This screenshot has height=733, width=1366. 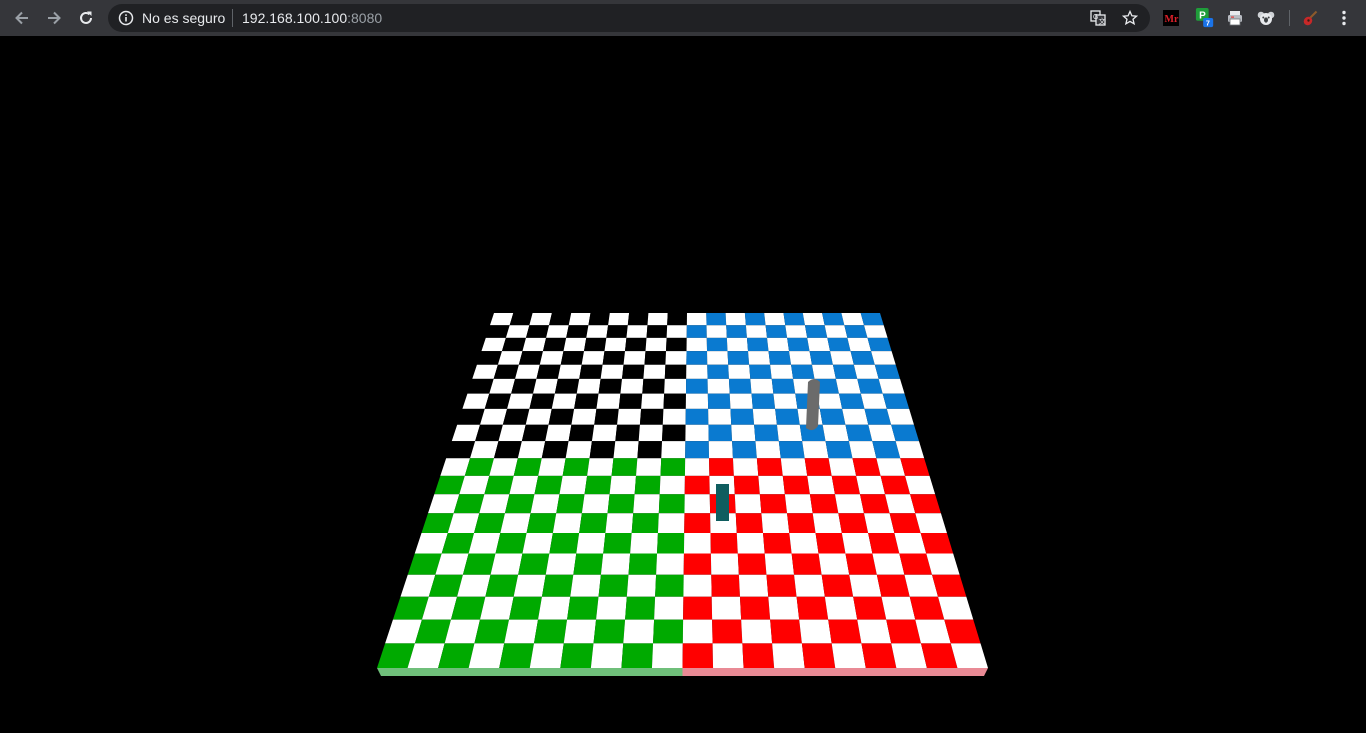 I want to click on omnibox-divider, so click(x=232, y=18).